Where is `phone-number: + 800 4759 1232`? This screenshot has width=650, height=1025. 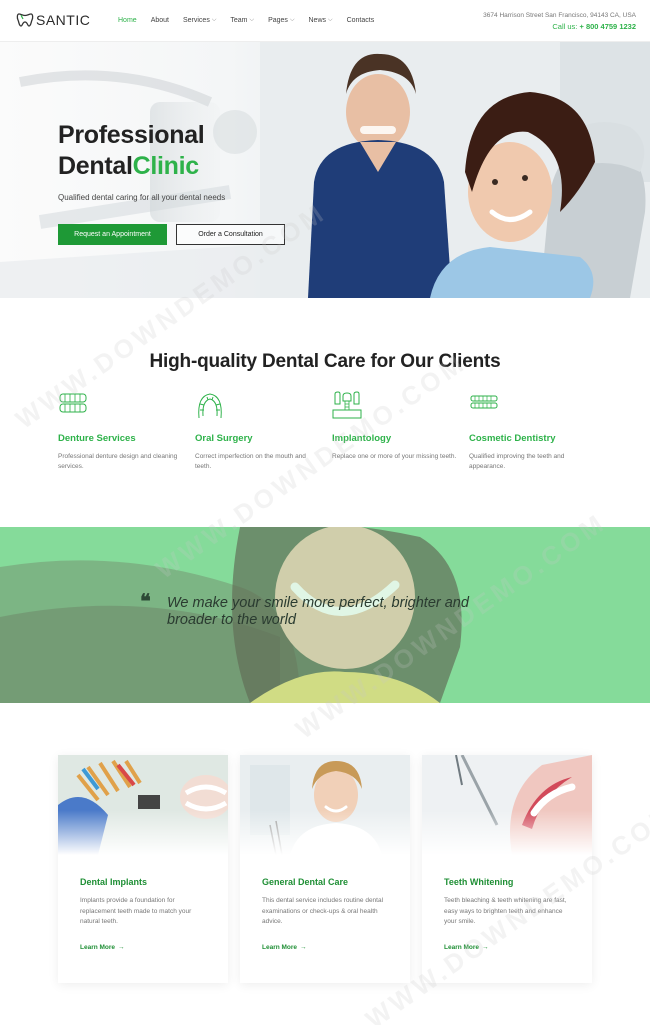 phone-number: + 800 4759 1232 is located at coordinates (607, 26).